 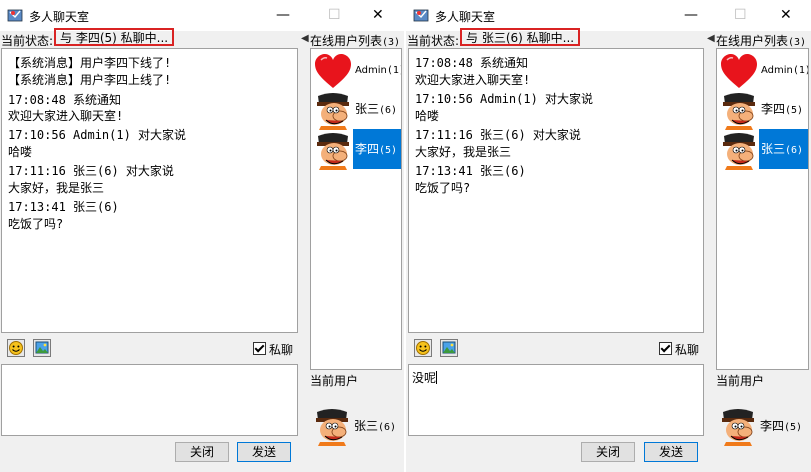 What do you see at coordinates (90, 63) in the screenshot?
I see `message-line: 【系统消息】用户李四下线了!` at bounding box center [90, 63].